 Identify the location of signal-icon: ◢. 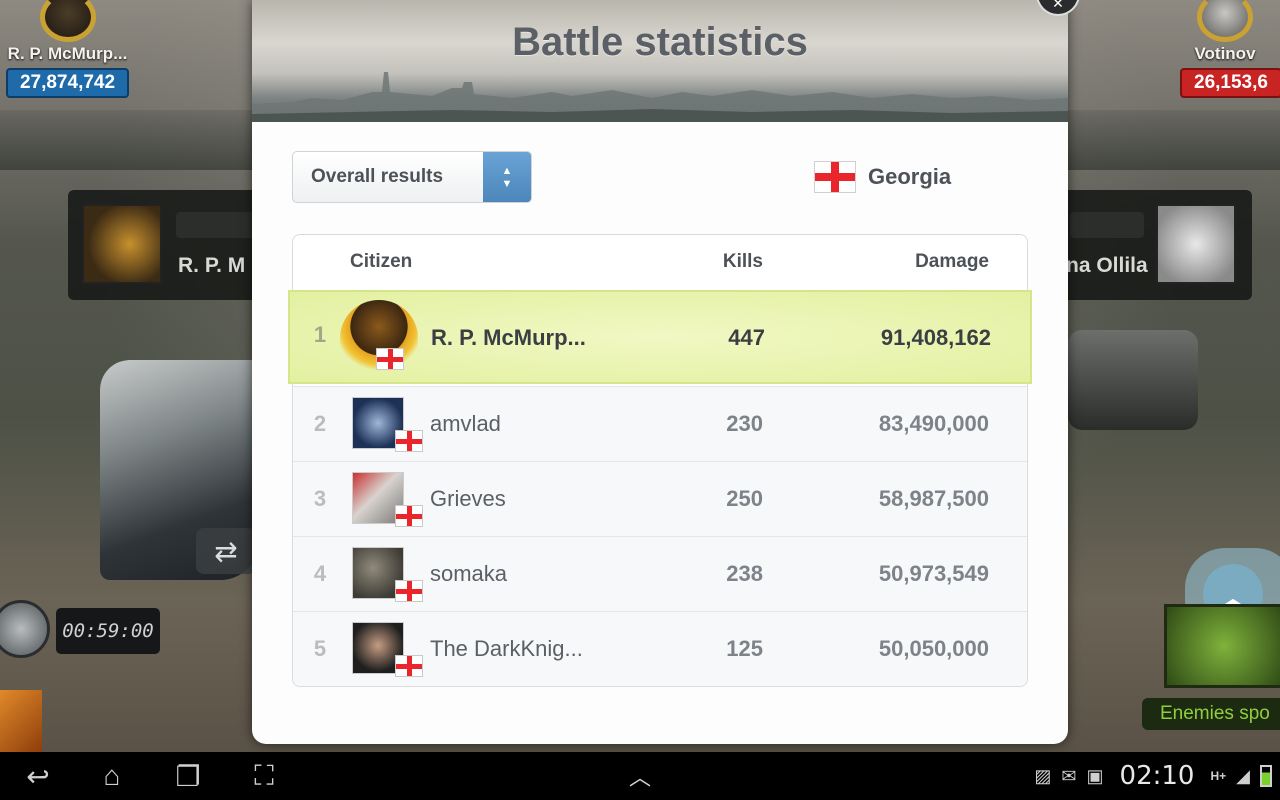
(1243, 775).